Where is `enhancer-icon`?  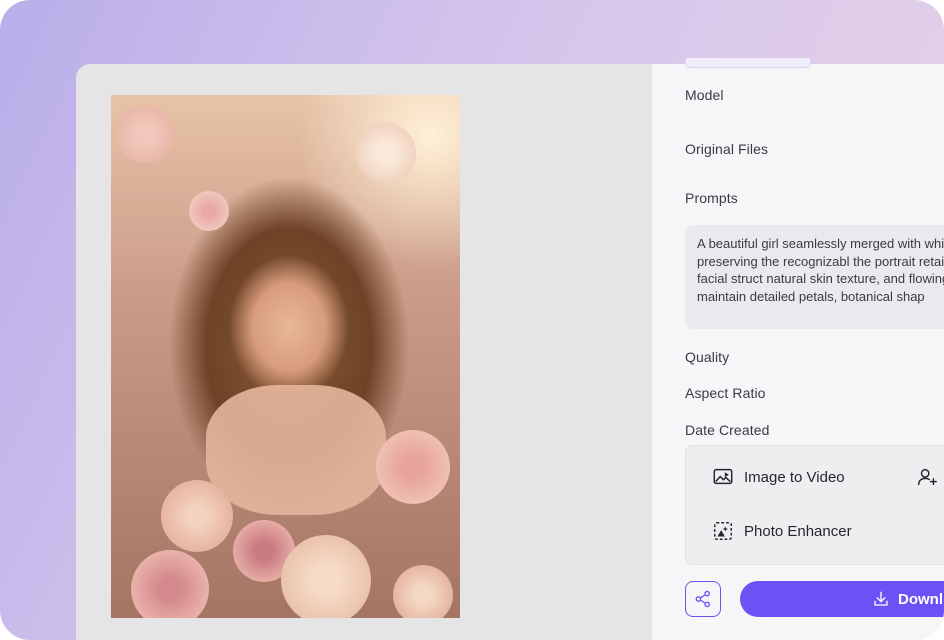 enhancer-icon is located at coordinates (723, 531).